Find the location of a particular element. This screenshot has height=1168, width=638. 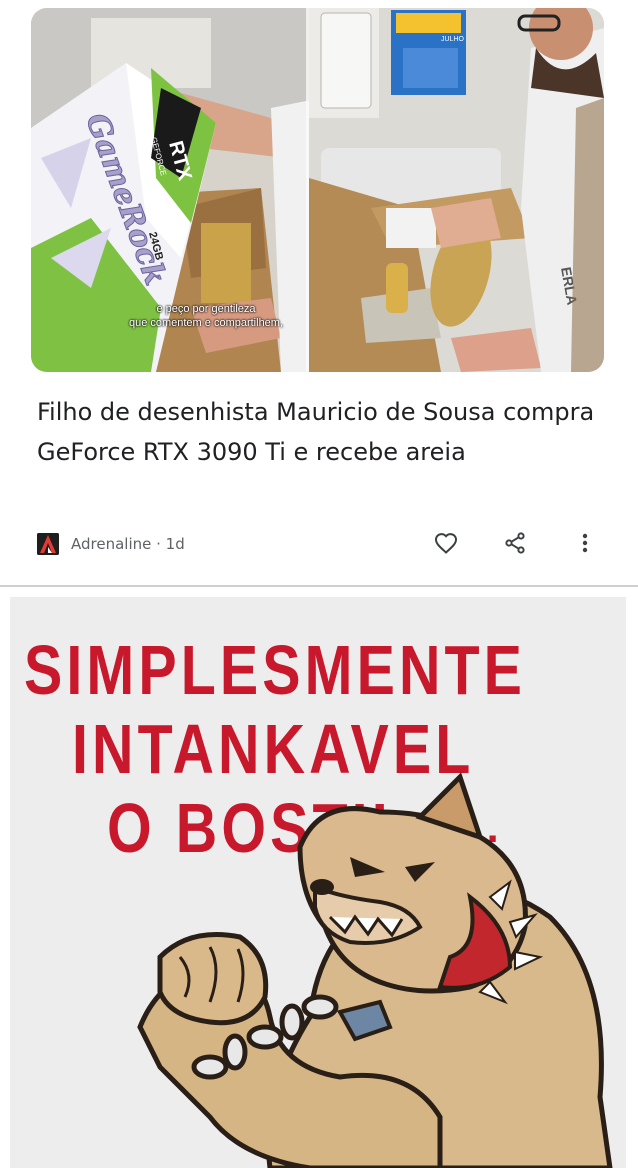

more-options-button is located at coordinates (585, 543).